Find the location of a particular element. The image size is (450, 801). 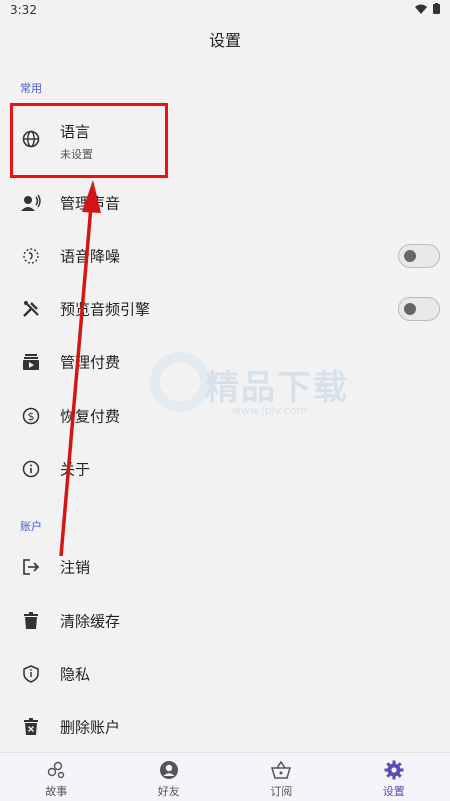

gear-icon is located at coordinates (394, 770).